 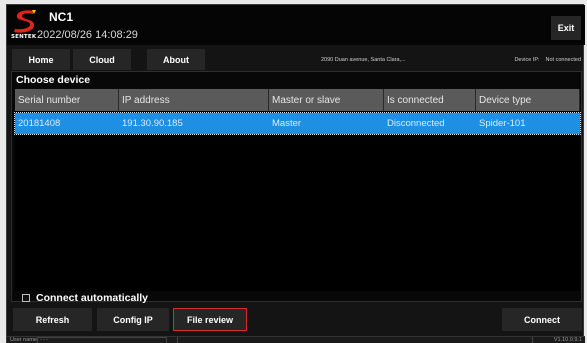 I want to click on column-header-is-connected: Is connected, so click(x=430, y=100).